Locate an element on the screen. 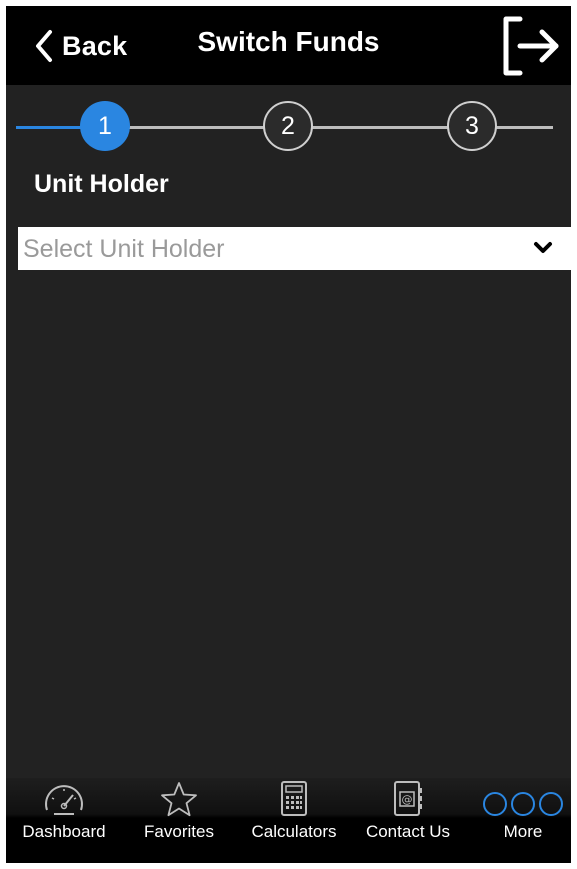  navigation-bar: Back Switch Funds is located at coordinates (288, 45).